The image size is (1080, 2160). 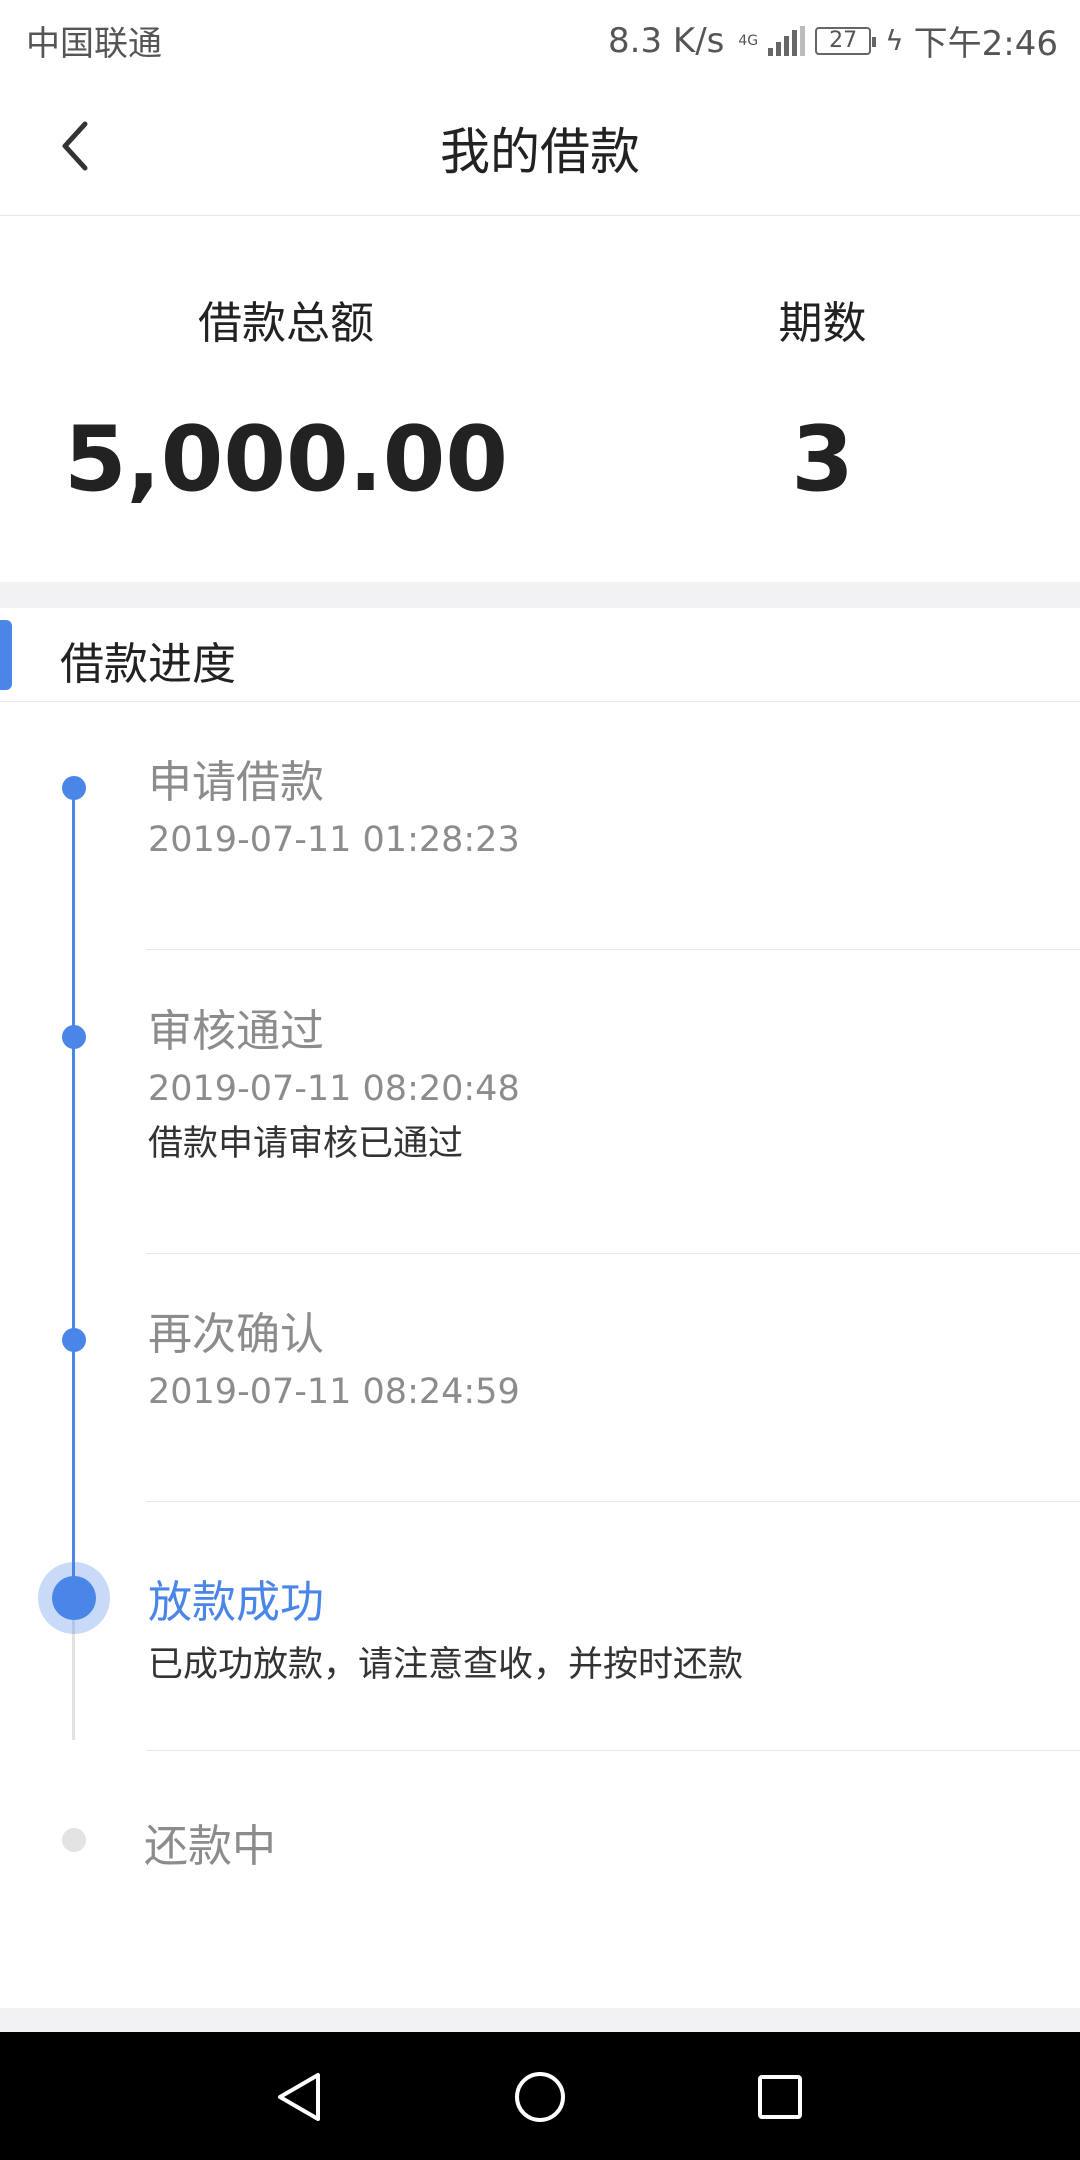 What do you see at coordinates (286, 459) in the screenshot?
I see `loan-total-value: 5,000.00` at bounding box center [286, 459].